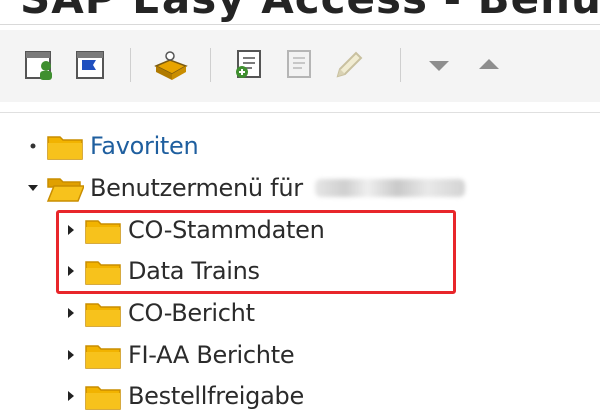  I want to click on tree-node-item: CO-Bericht, so click(158, 313).